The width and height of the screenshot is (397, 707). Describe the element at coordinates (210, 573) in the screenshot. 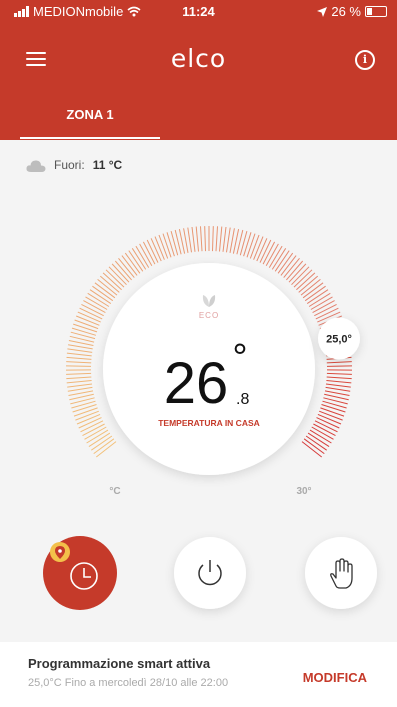

I see `mode-off-button` at that location.